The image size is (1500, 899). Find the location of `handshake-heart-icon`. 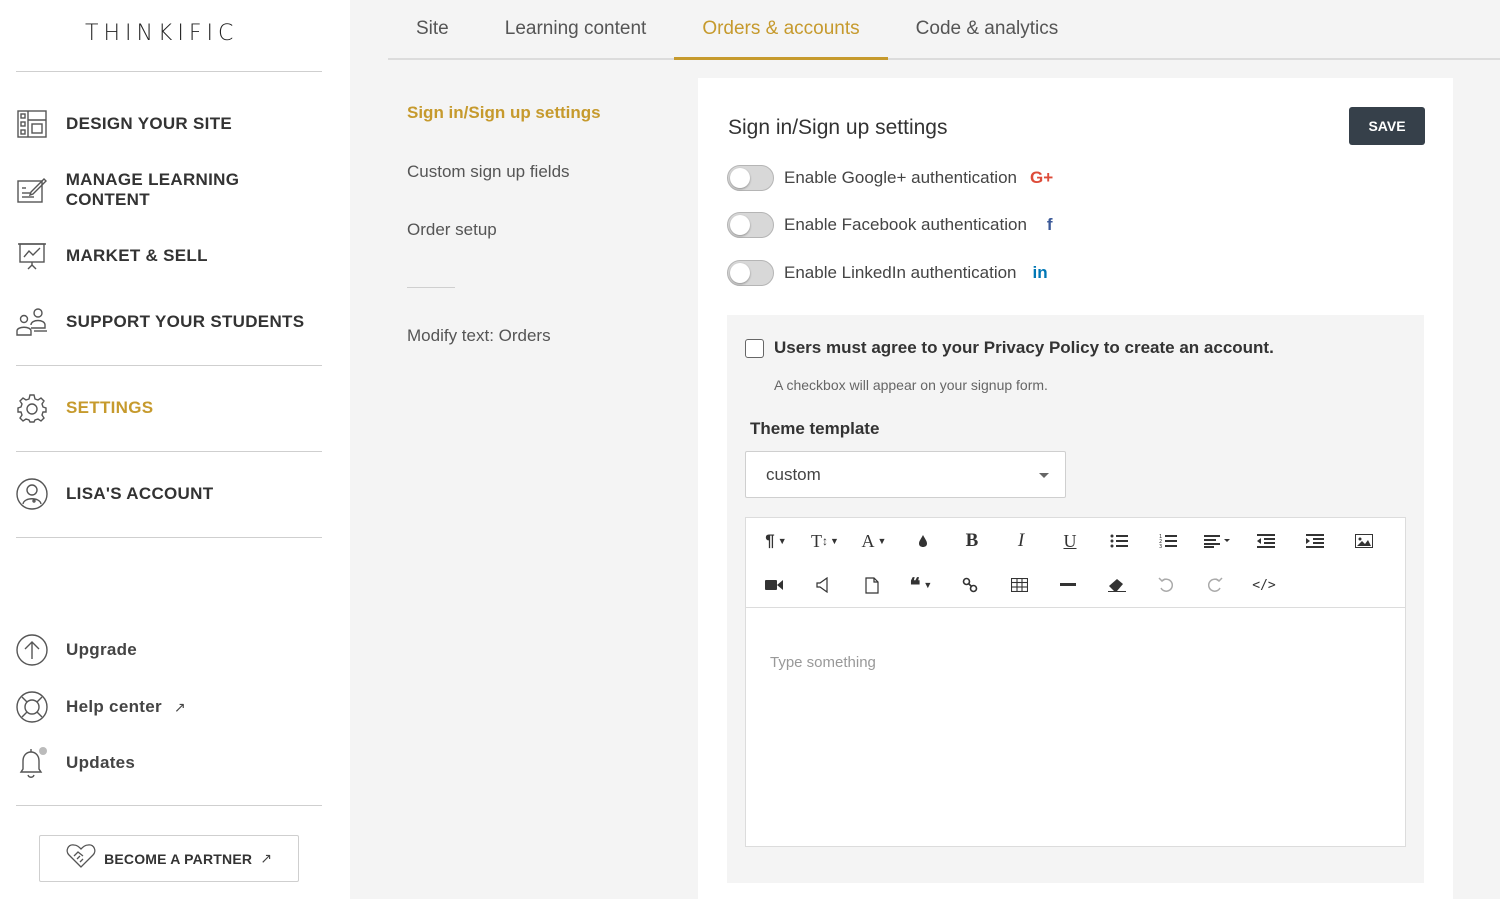

handshake-heart-icon is located at coordinates (81, 858).